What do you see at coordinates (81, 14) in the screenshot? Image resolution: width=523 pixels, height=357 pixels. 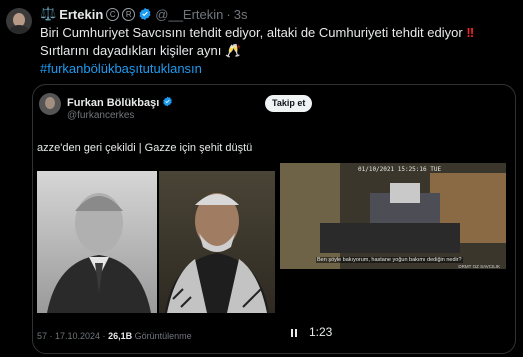 I see `author-display-name: Ertekin` at bounding box center [81, 14].